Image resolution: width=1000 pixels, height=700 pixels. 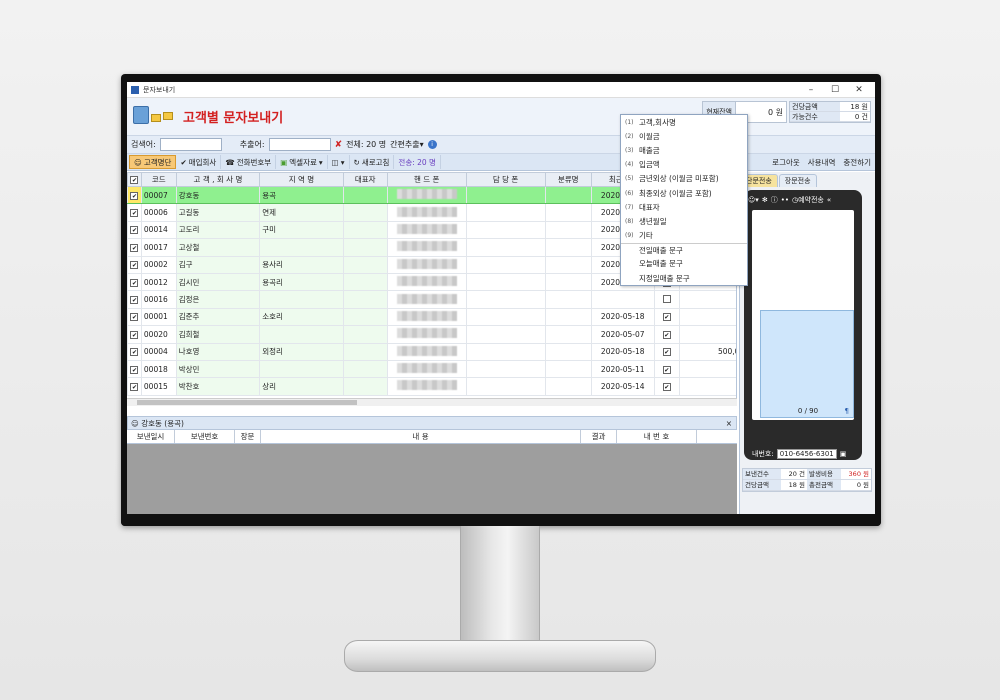 I want to click on charge-button: 충전하기, so click(x=857, y=162).